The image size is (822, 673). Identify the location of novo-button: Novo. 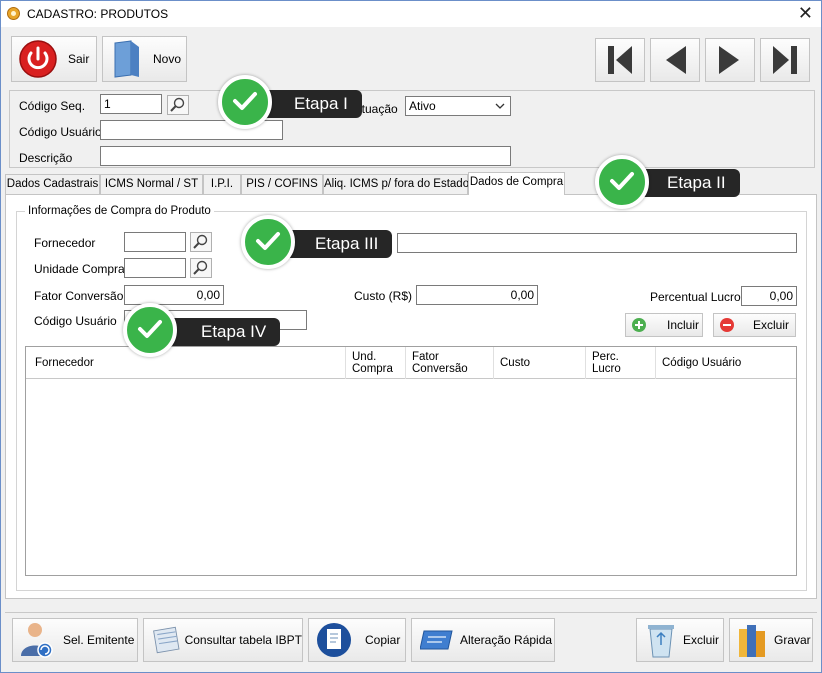
(144, 59).